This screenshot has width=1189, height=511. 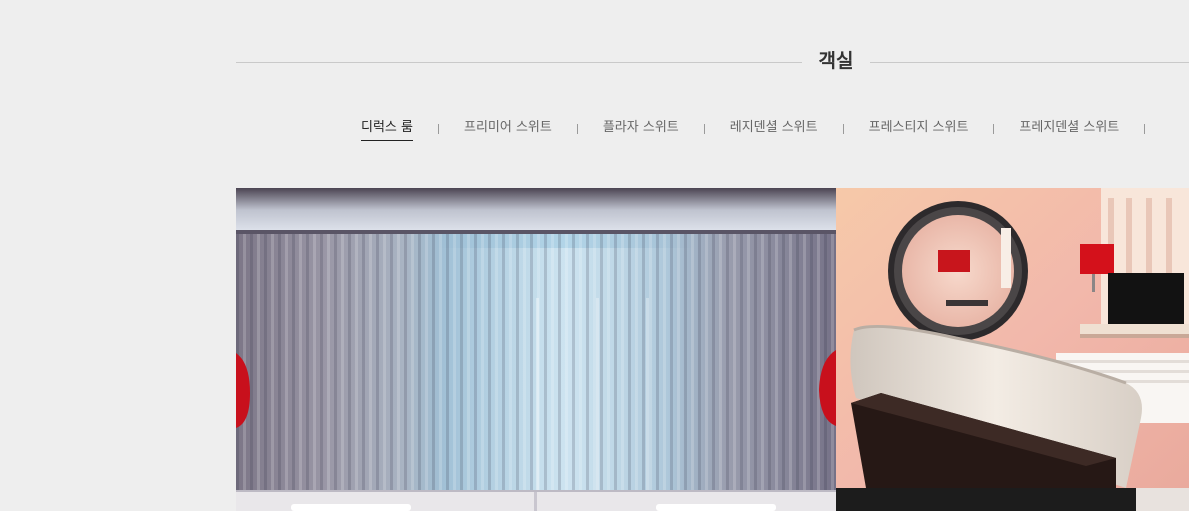 What do you see at coordinates (519, 62) in the screenshot?
I see `heading-divider-left` at bounding box center [519, 62].